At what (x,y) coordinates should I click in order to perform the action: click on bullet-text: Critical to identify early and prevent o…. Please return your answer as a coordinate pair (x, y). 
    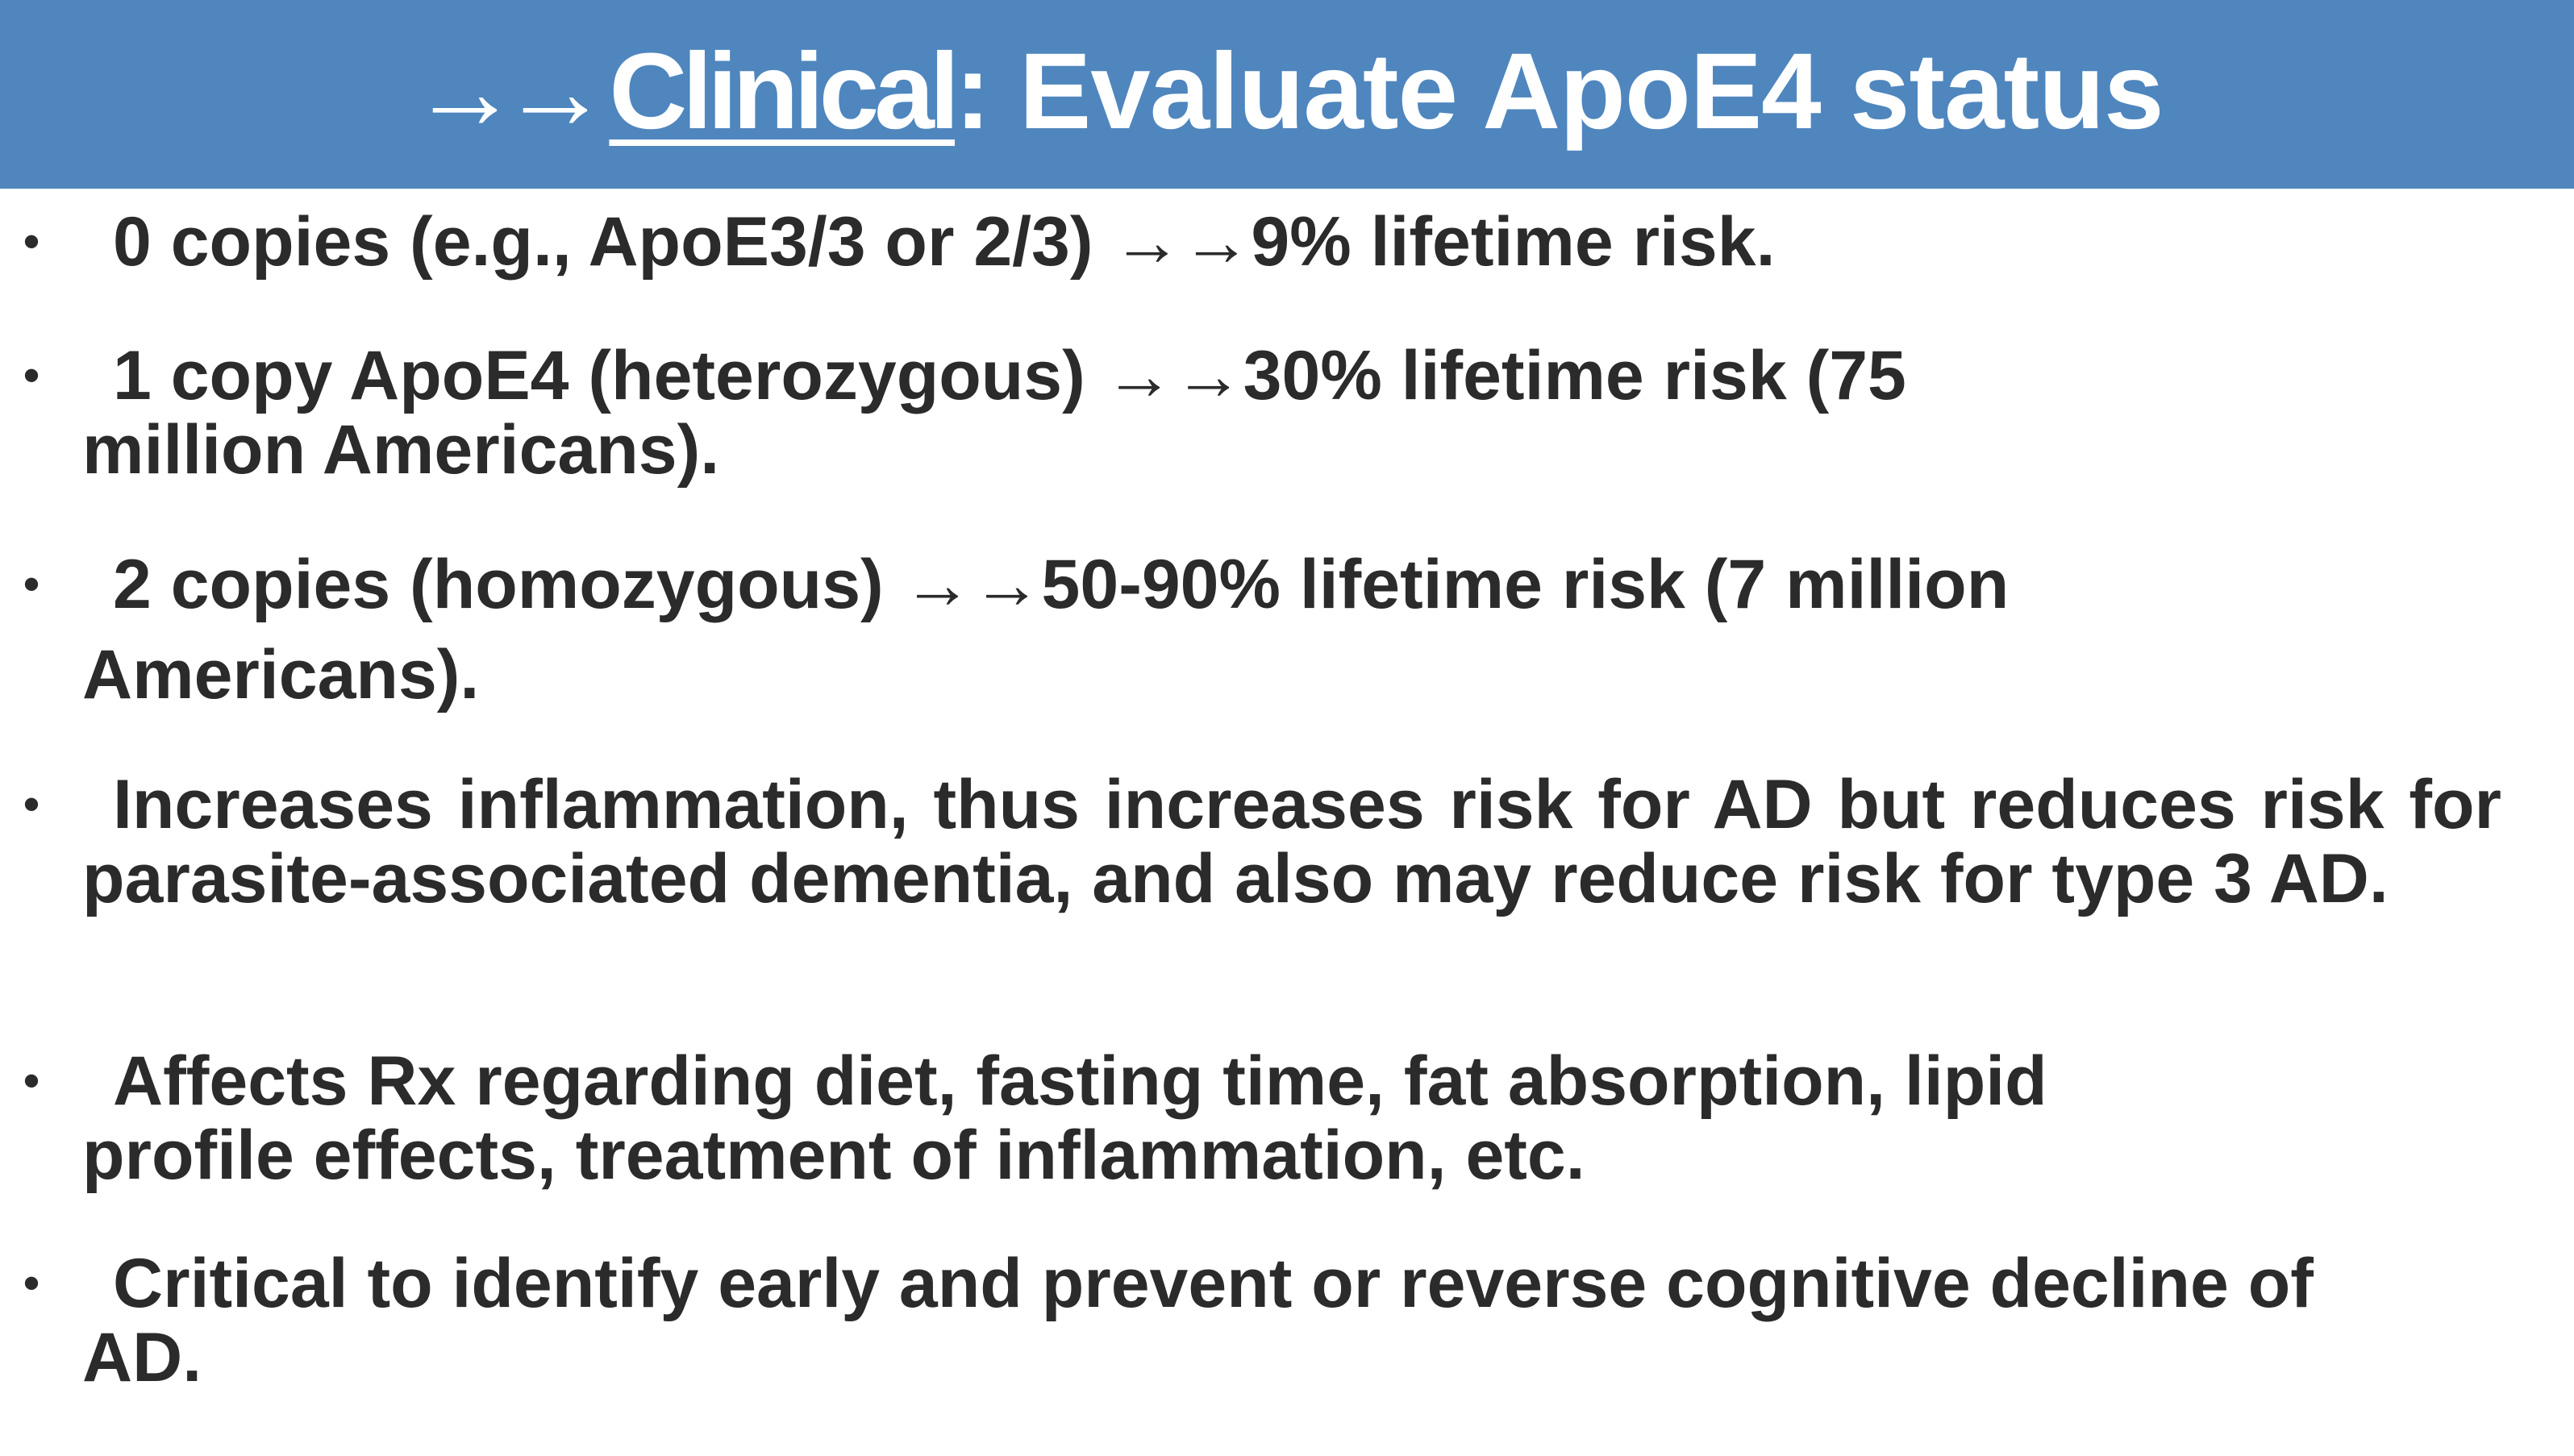
    Looking at the image, I should click on (1198, 1320).